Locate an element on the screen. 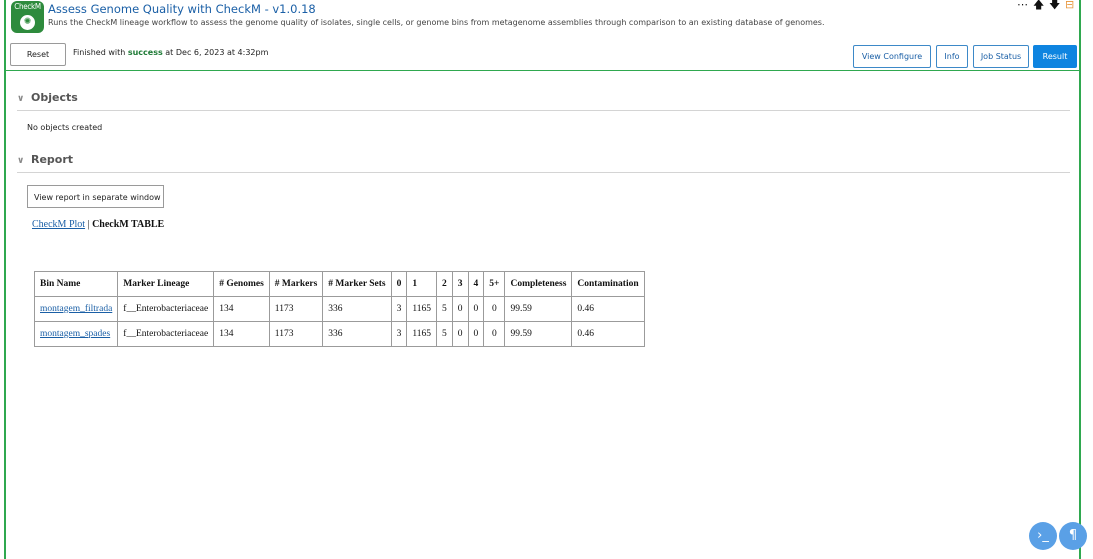 This screenshot has height=559, width=1093. col-bin-name: Bin Name is located at coordinates (76, 284).